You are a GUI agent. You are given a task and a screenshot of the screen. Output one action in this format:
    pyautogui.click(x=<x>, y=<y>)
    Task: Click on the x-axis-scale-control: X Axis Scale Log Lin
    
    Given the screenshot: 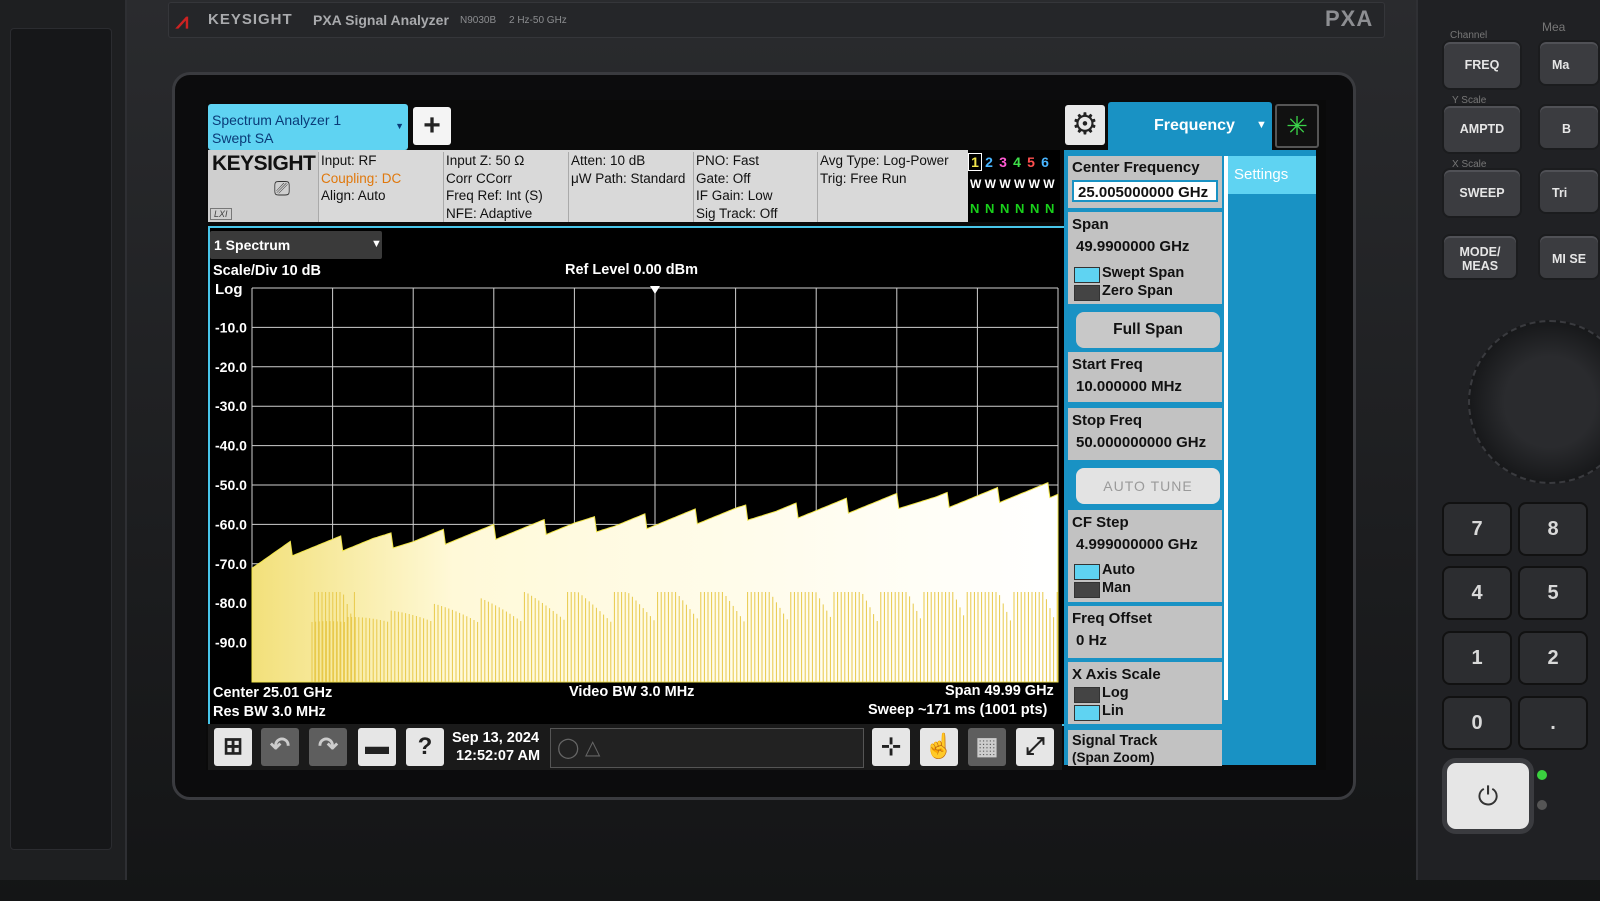 What is the action you would take?
    pyautogui.click(x=1145, y=693)
    